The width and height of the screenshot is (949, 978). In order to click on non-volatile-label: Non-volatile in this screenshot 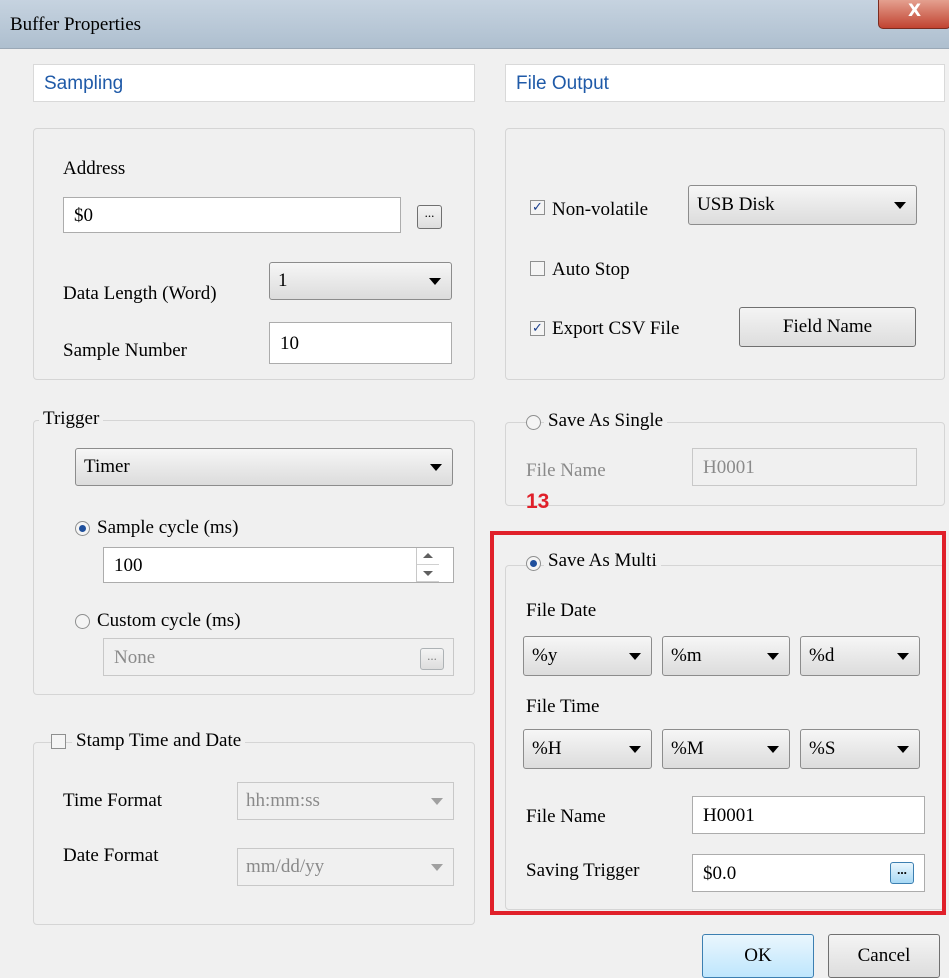, I will do `click(600, 209)`.